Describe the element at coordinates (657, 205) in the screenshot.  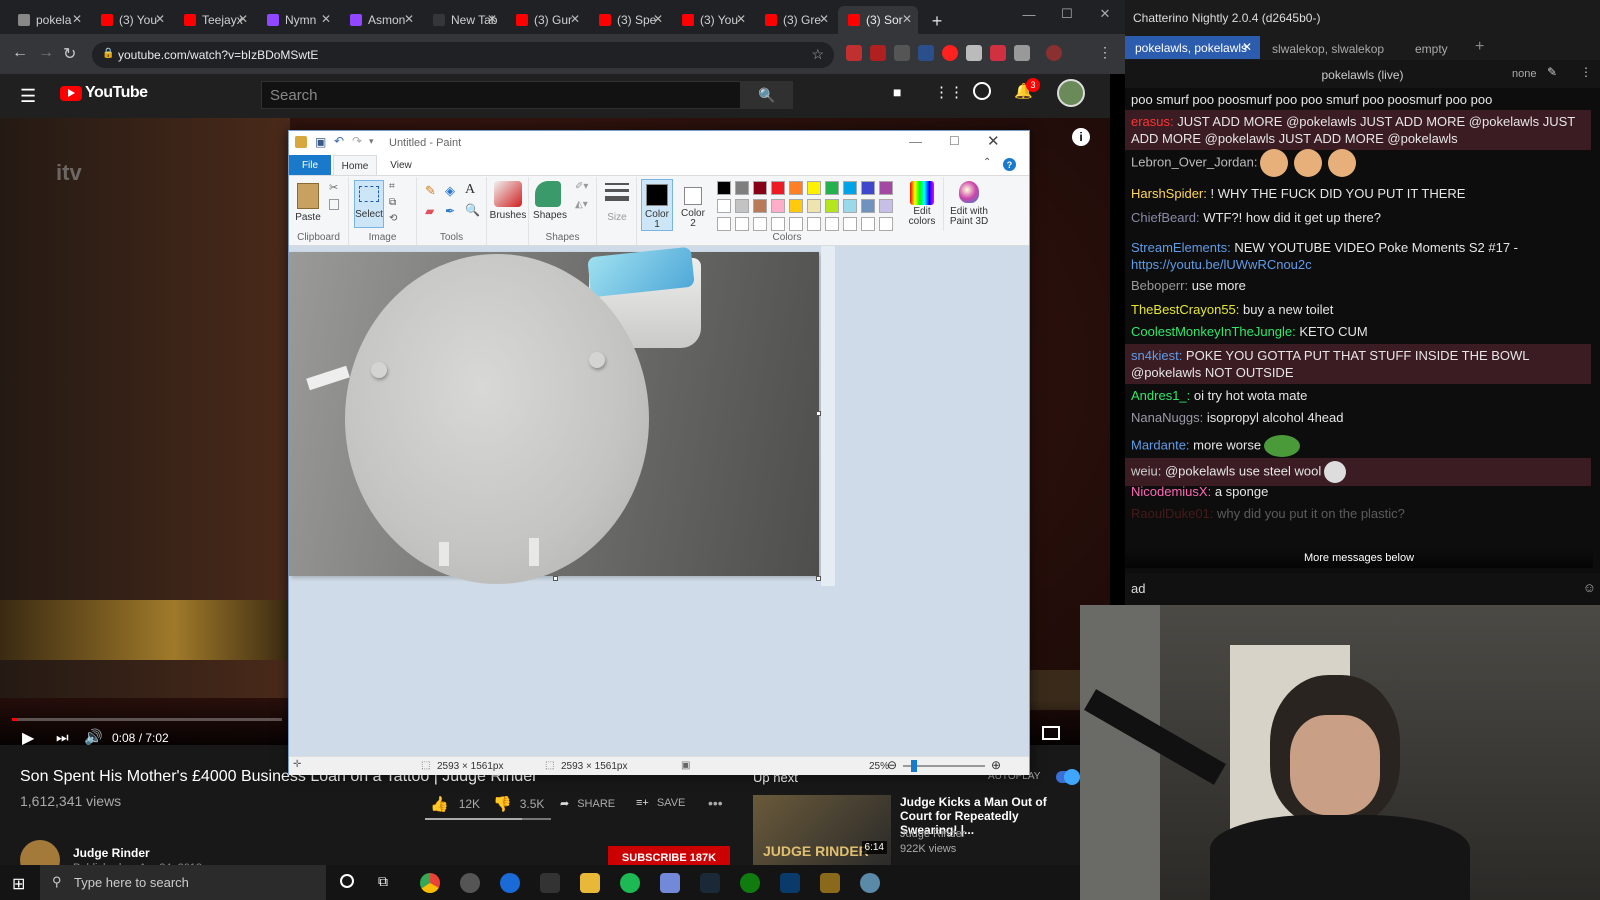
I see `color1-button: Color 1` at that location.